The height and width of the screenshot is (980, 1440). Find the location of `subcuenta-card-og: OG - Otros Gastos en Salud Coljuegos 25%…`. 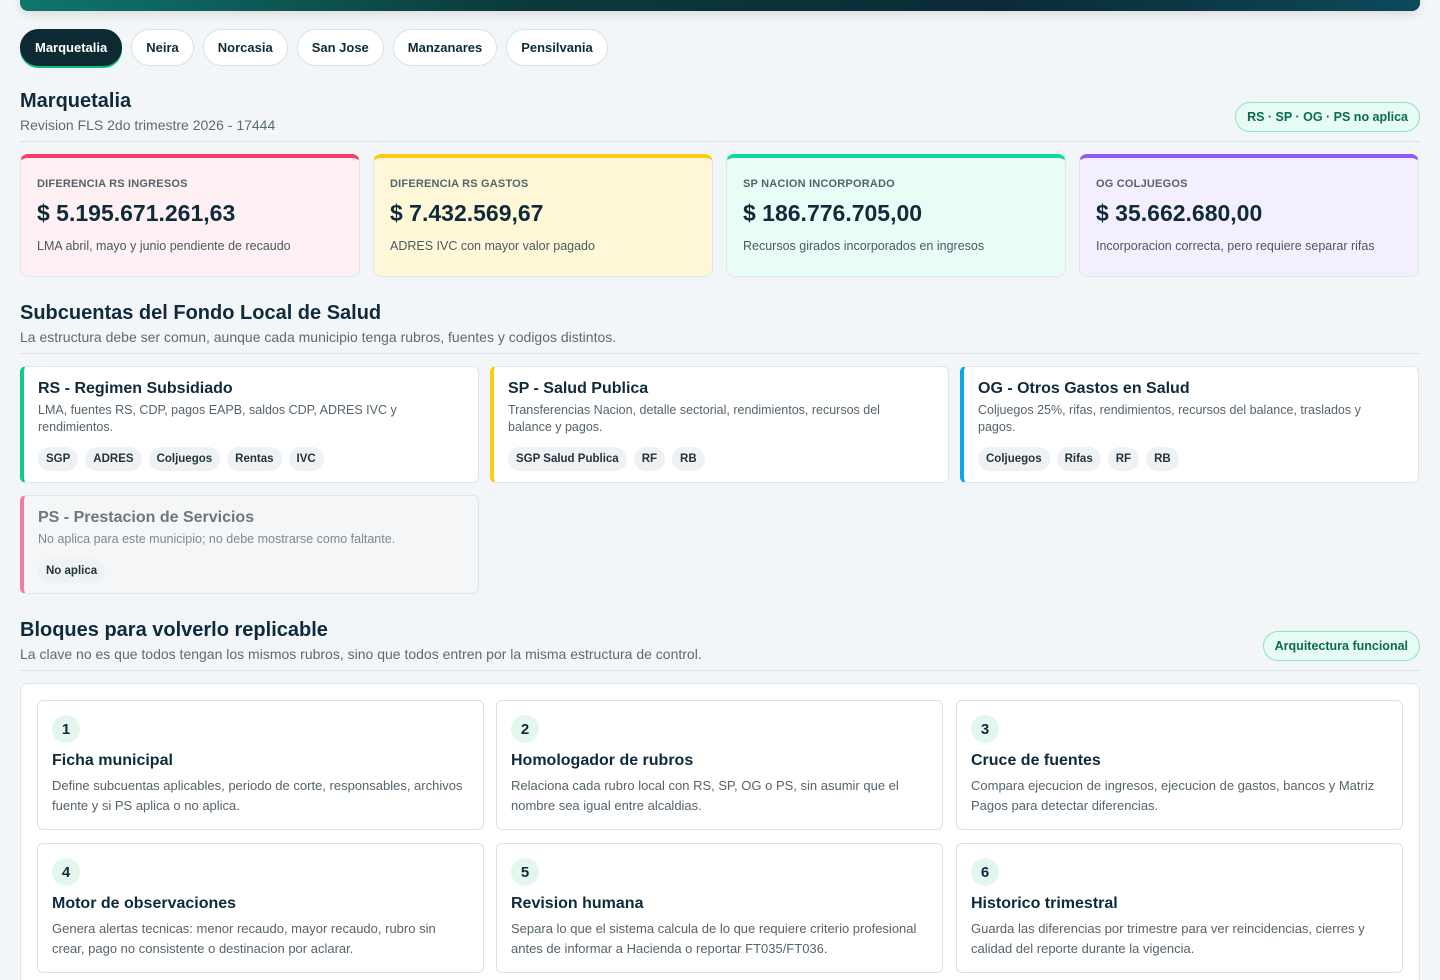

subcuenta-card-og: OG - Otros Gastos en Salud Coljuegos 25%… is located at coordinates (1189, 424).